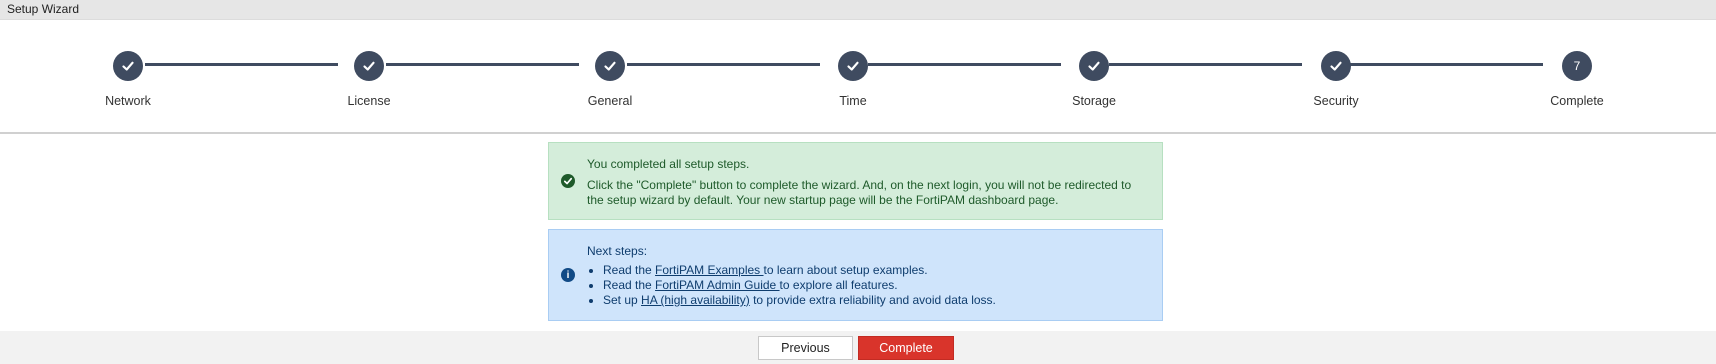 The image size is (1716, 364). Describe the element at coordinates (805, 348) in the screenshot. I see `previous-button: Previous` at that location.